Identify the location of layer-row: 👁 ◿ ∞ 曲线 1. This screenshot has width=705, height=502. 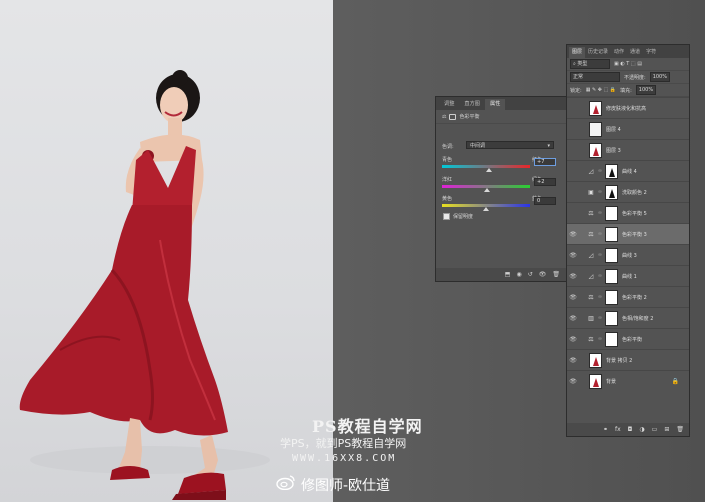
(628, 275).